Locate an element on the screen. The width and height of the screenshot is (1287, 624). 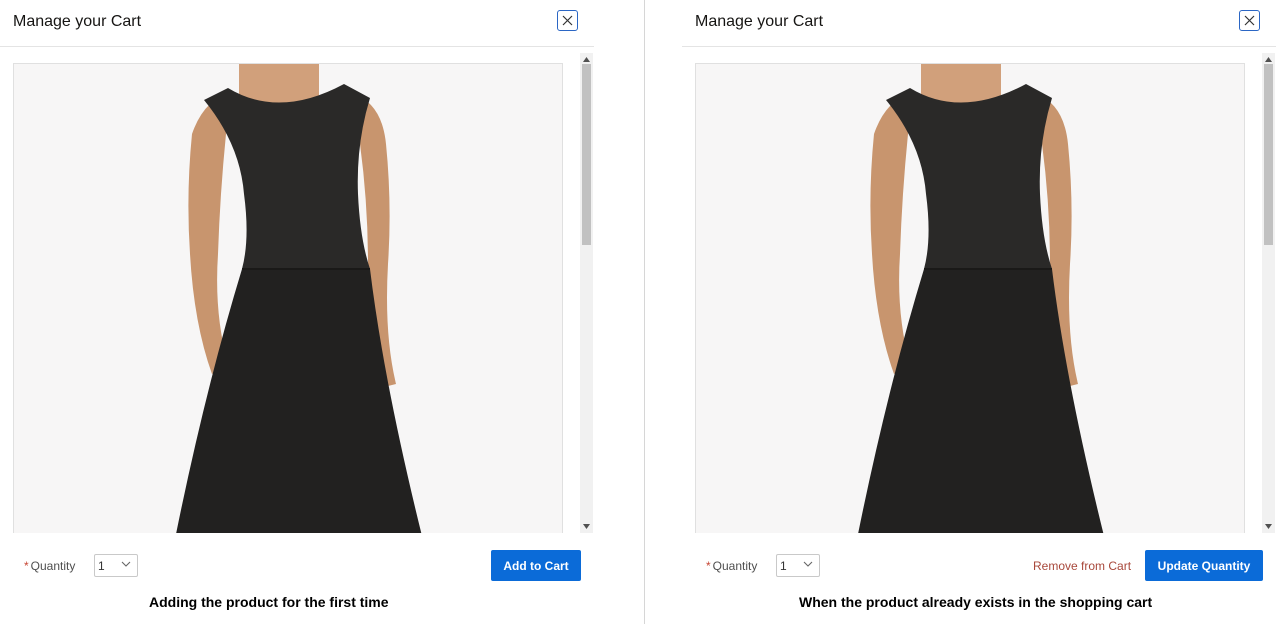
add-to-cart-button: Add to Cart is located at coordinates (536, 565).